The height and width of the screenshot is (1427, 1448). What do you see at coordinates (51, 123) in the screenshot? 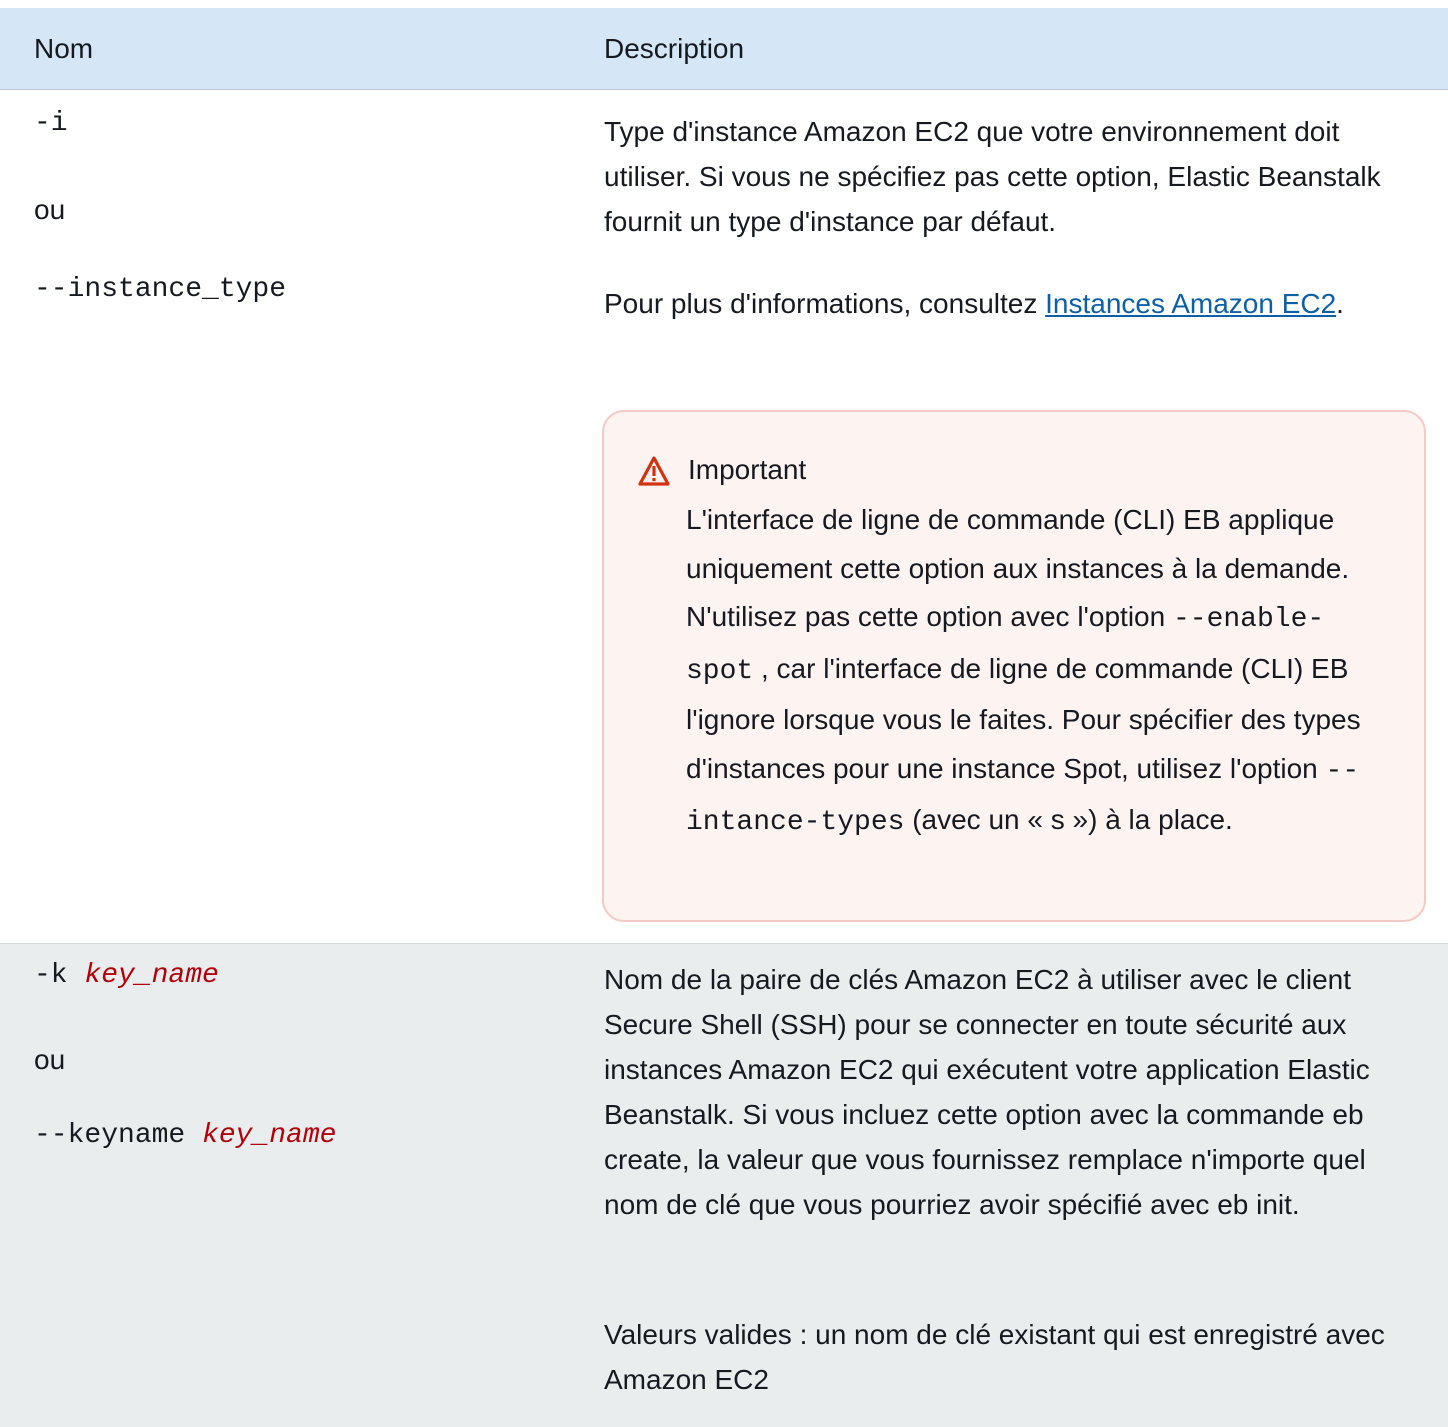
I see `option-short: -i` at bounding box center [51, 123].